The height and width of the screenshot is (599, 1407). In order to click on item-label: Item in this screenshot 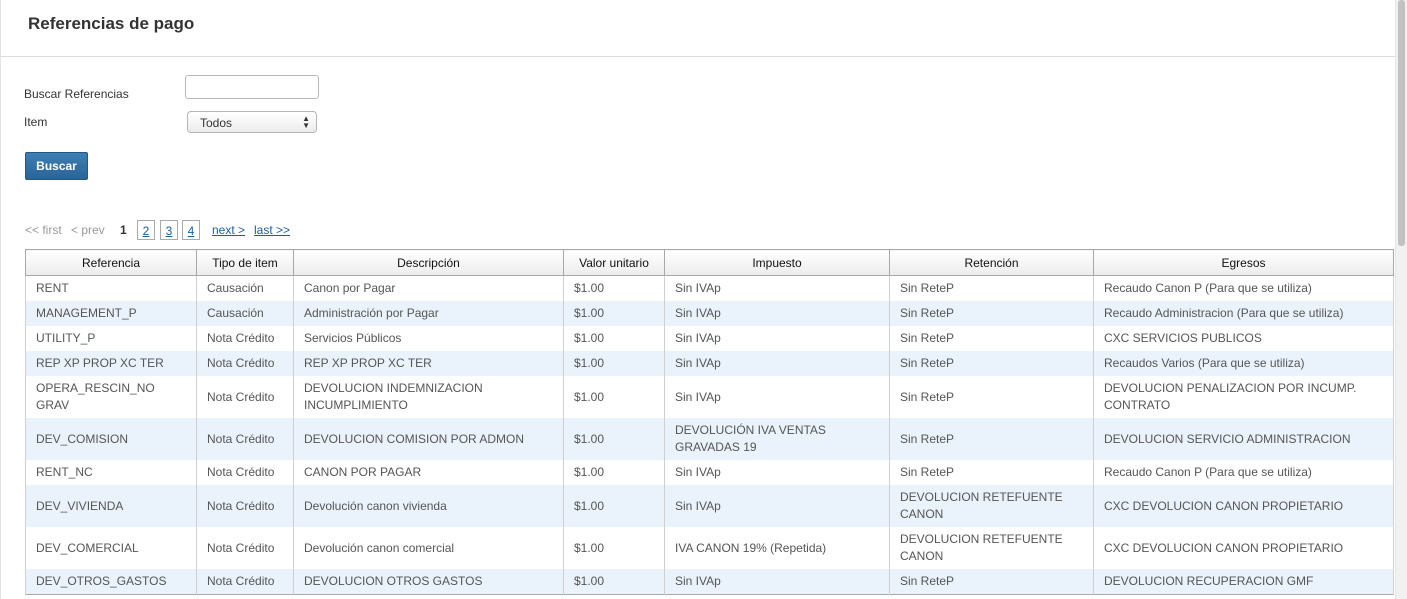, I will do `click(36, 122)`.